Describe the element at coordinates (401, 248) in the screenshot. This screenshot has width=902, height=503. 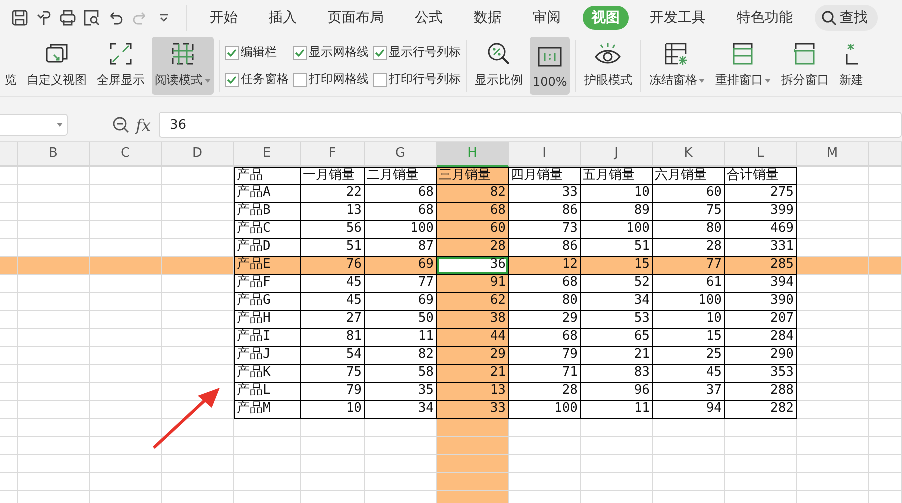
I see `table-cell: 87` at that location.